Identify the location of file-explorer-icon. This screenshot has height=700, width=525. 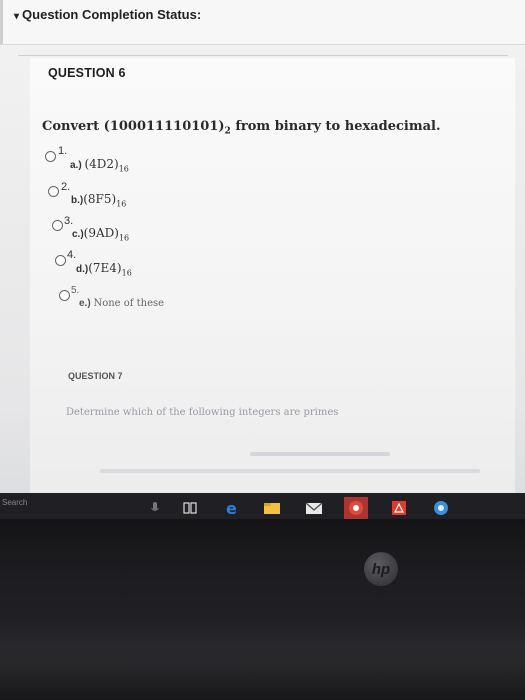
(272, 508).